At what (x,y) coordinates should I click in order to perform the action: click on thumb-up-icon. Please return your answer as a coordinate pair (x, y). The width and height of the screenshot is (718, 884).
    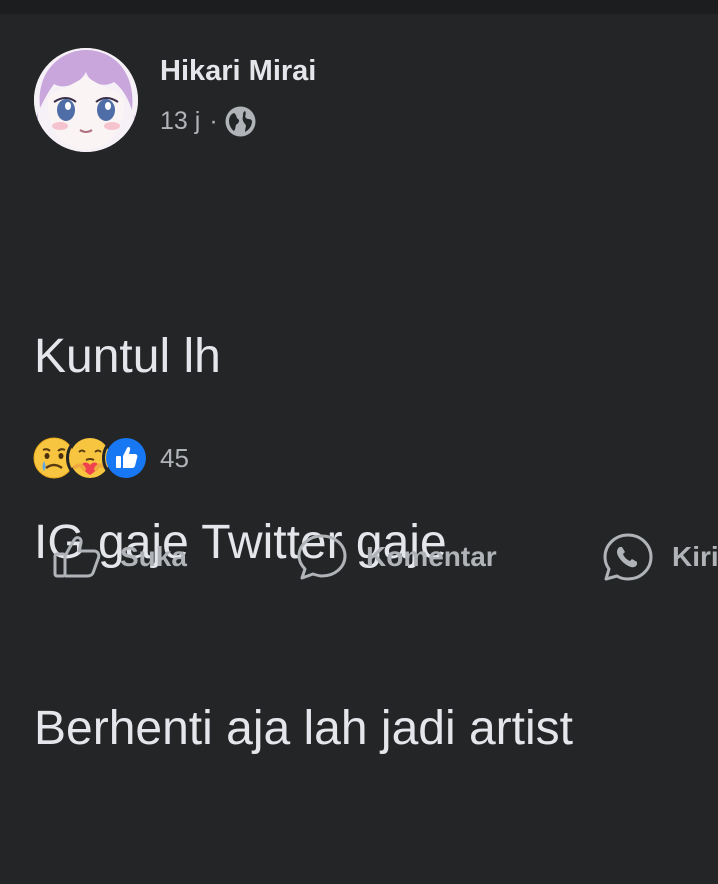
    Looking at the image, I should click on (77, 557).